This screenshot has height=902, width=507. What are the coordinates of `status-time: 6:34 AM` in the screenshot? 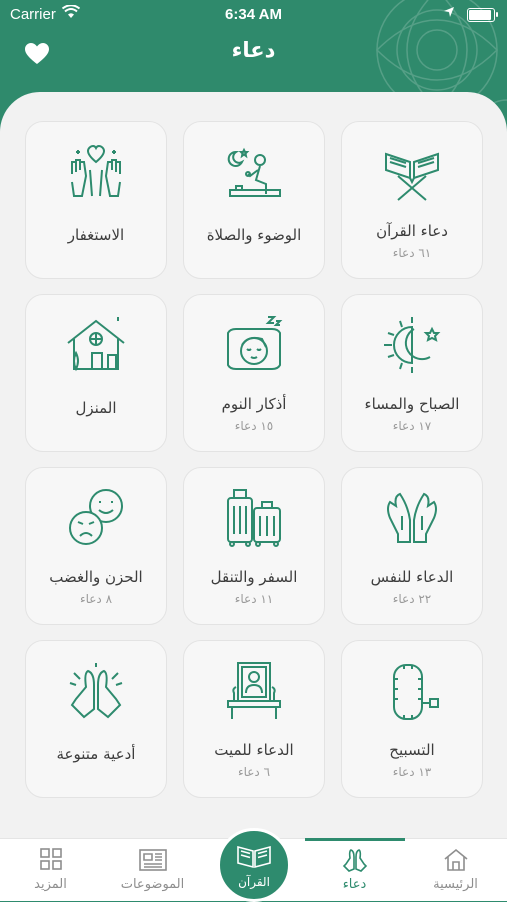 It's located at (253, 14).